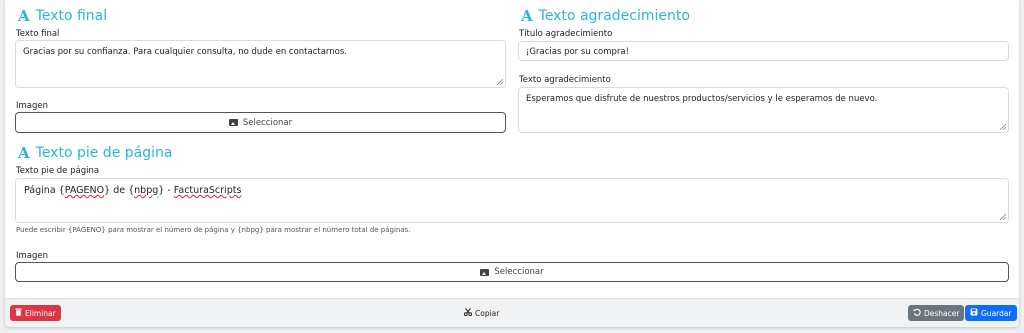  What do you see at coordinates (996, 313) in the screenshot?
I see `save-label: Guardar` at bounding box center [996, 313].